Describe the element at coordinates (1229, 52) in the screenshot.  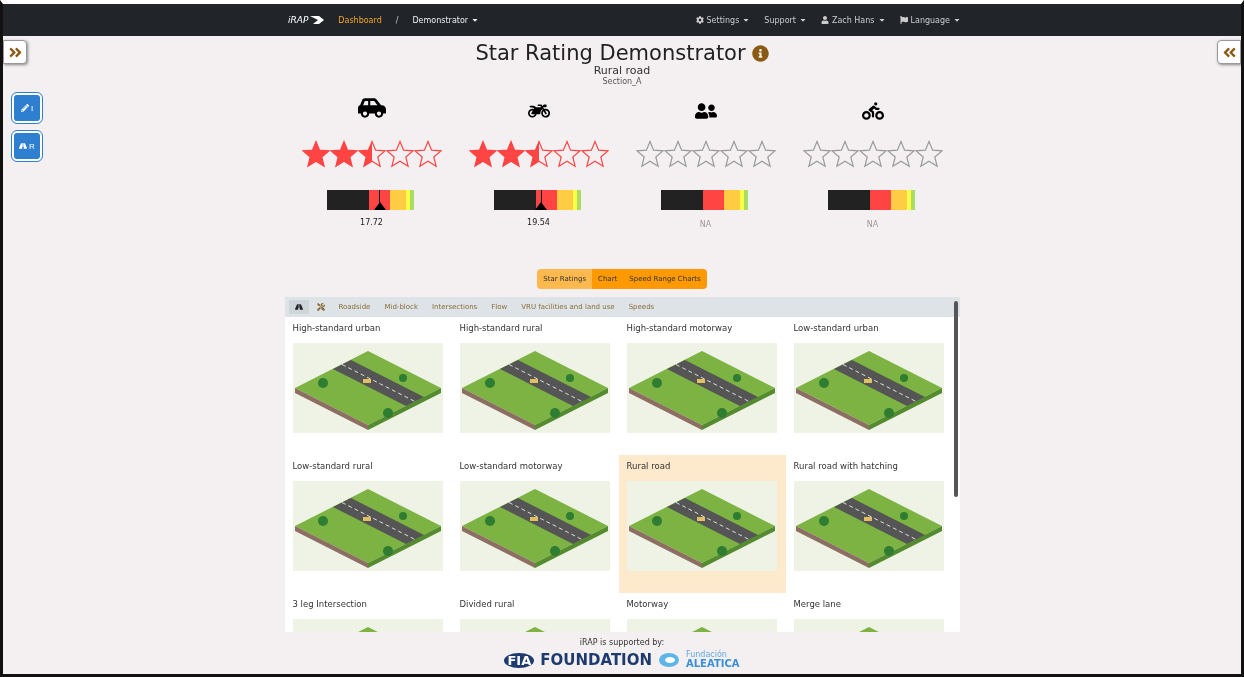
I see `expand-right-button` at that location.